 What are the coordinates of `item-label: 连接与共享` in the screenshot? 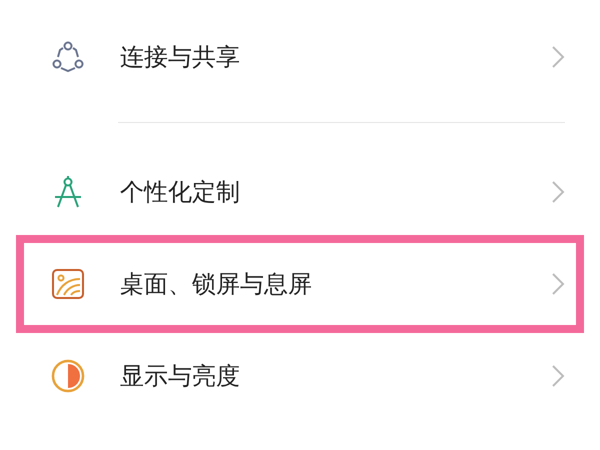 It's located at (180, 57).